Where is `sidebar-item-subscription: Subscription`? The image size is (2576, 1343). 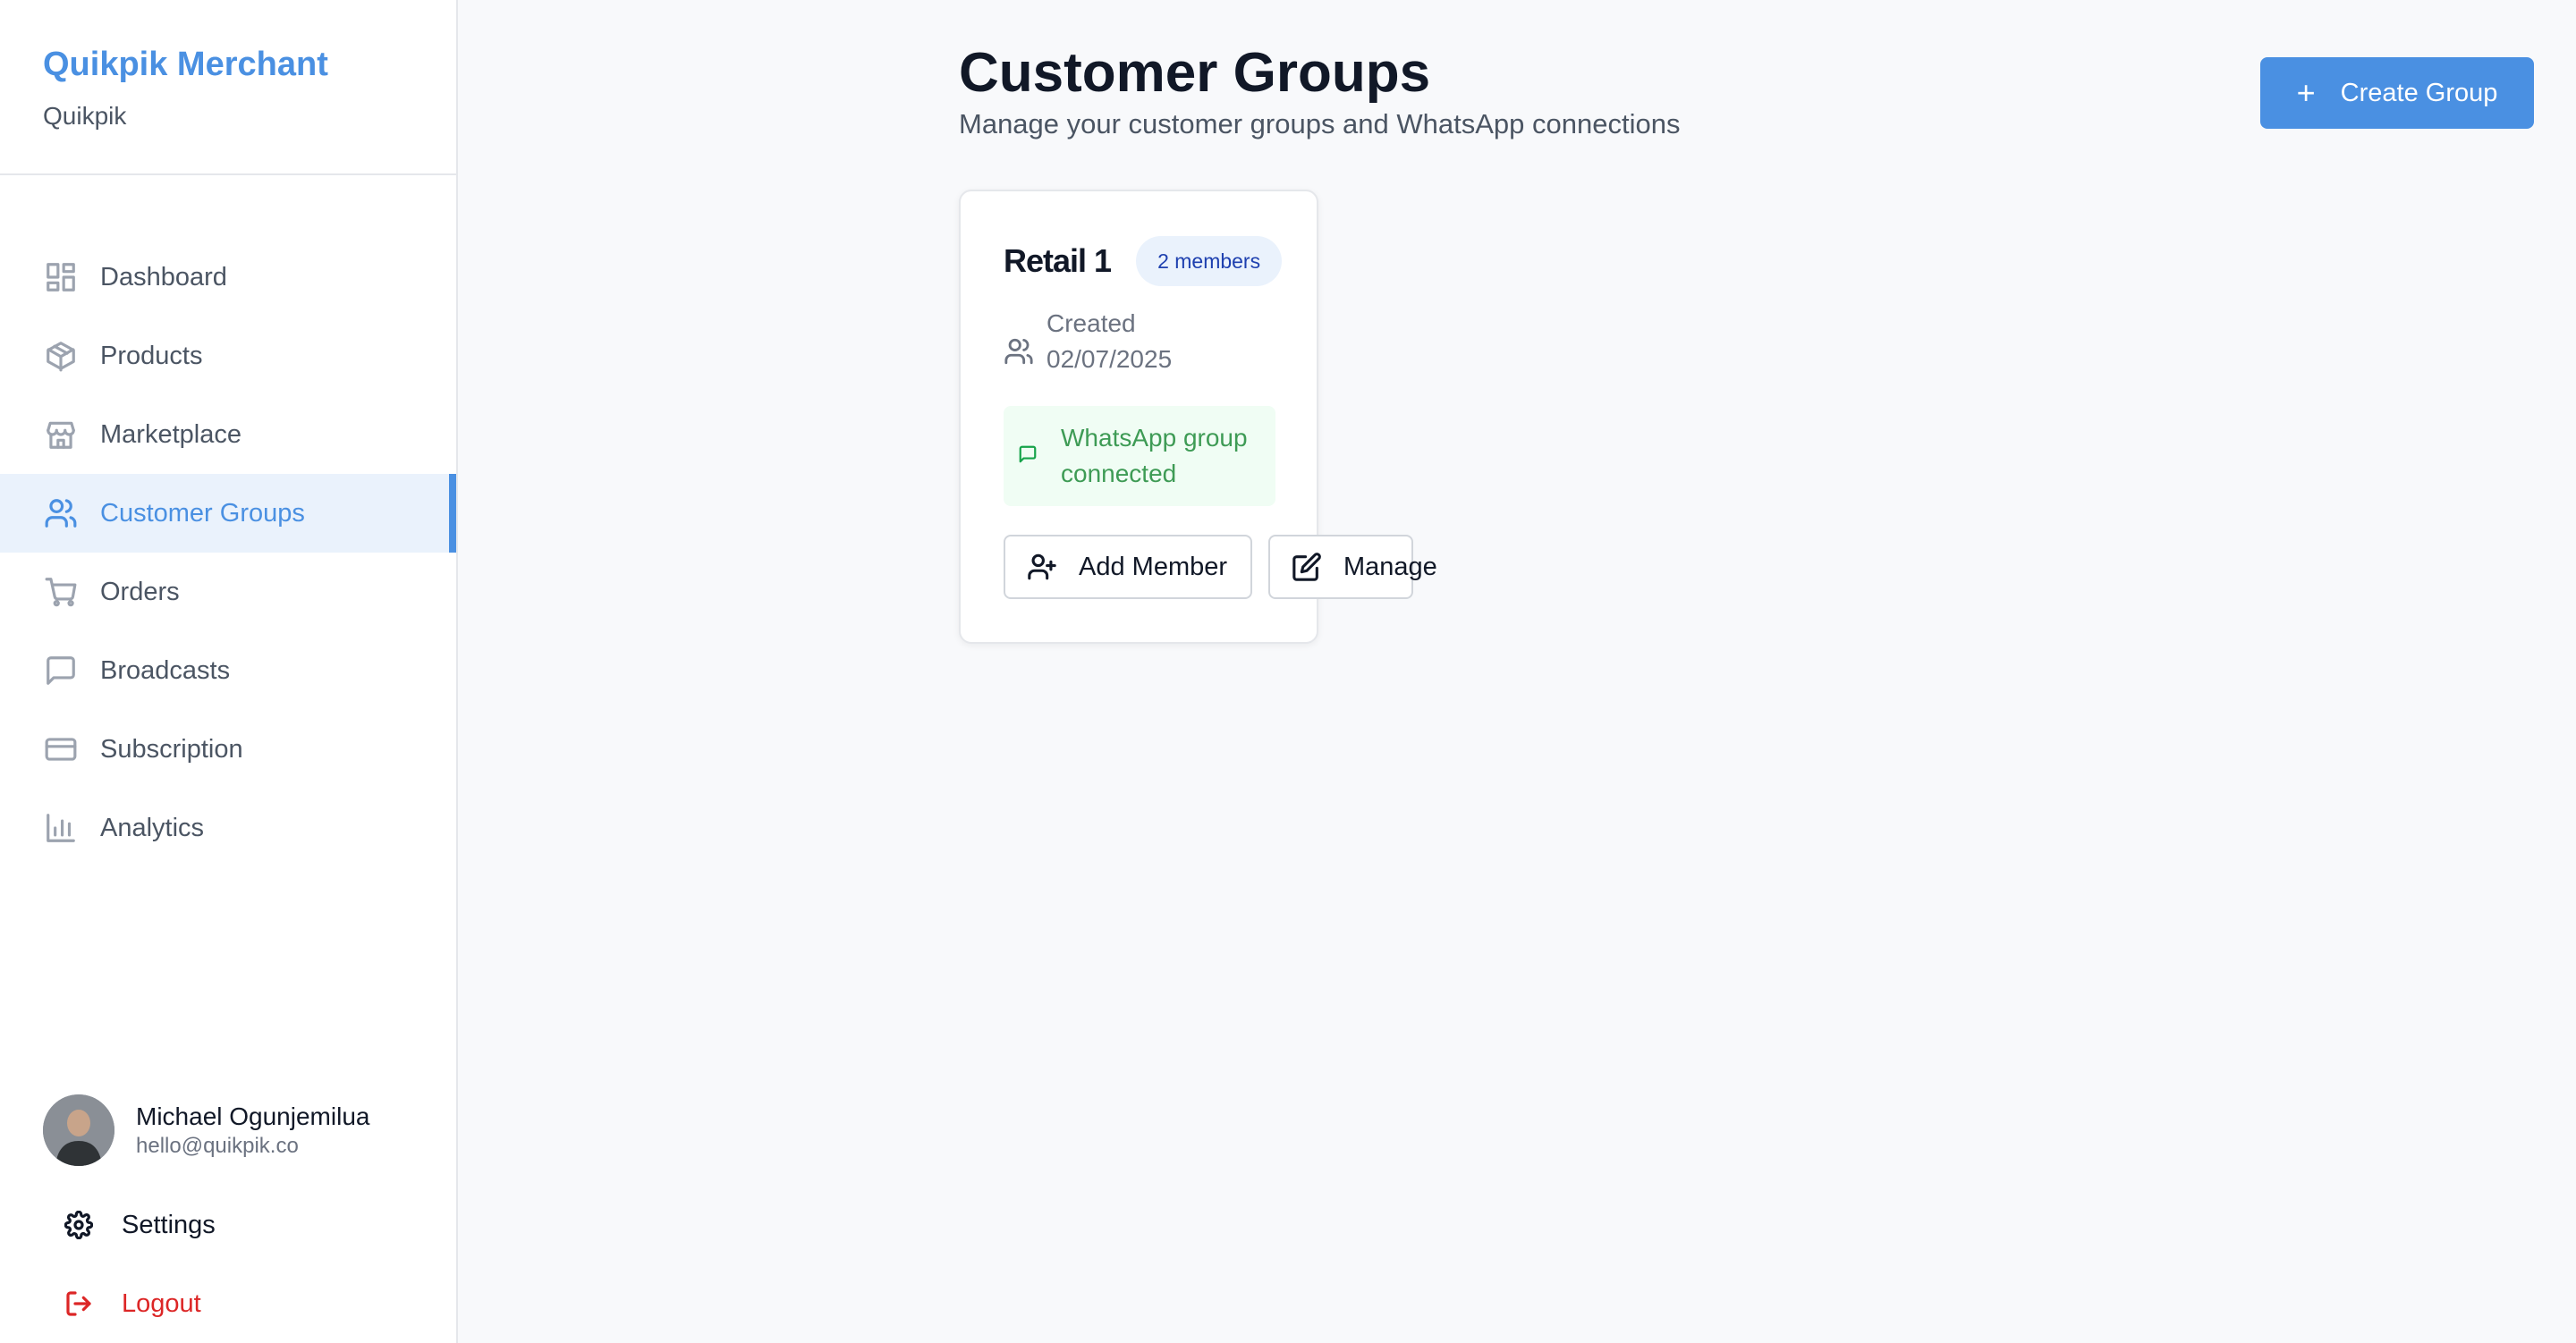 sidebar-item-subscription: Subscription is located at coordinates (228, 749).